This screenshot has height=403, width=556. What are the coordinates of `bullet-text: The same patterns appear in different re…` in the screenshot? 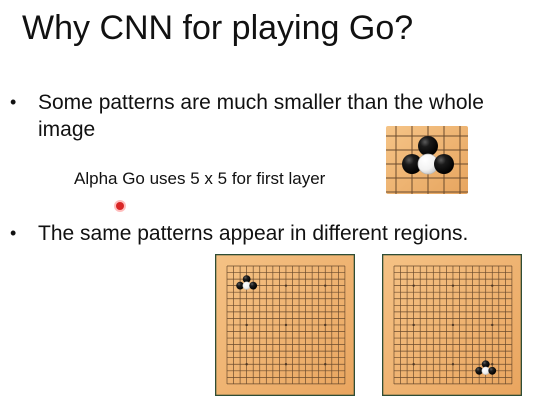 It's located at (253, 233).